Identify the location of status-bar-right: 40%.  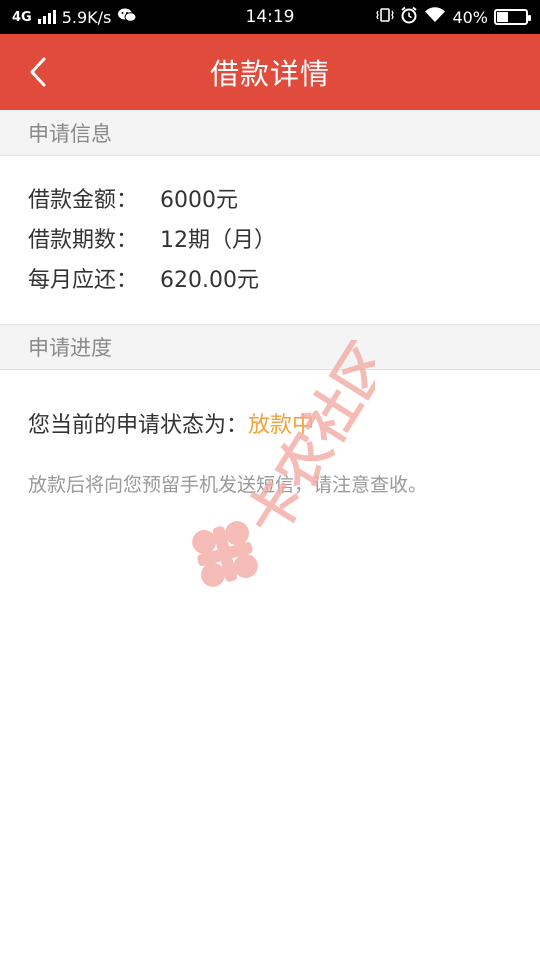
(453, 17).